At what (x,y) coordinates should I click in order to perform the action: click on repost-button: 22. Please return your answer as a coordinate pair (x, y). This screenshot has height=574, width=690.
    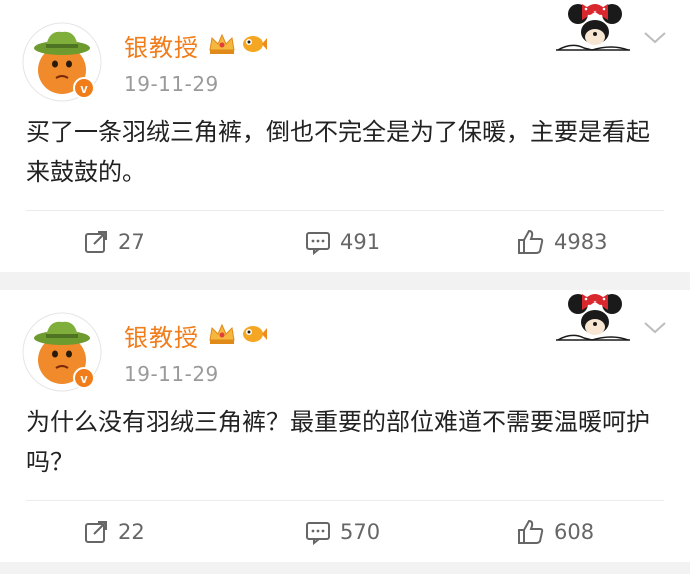
    Looking at the image, I should click on (113, 532).